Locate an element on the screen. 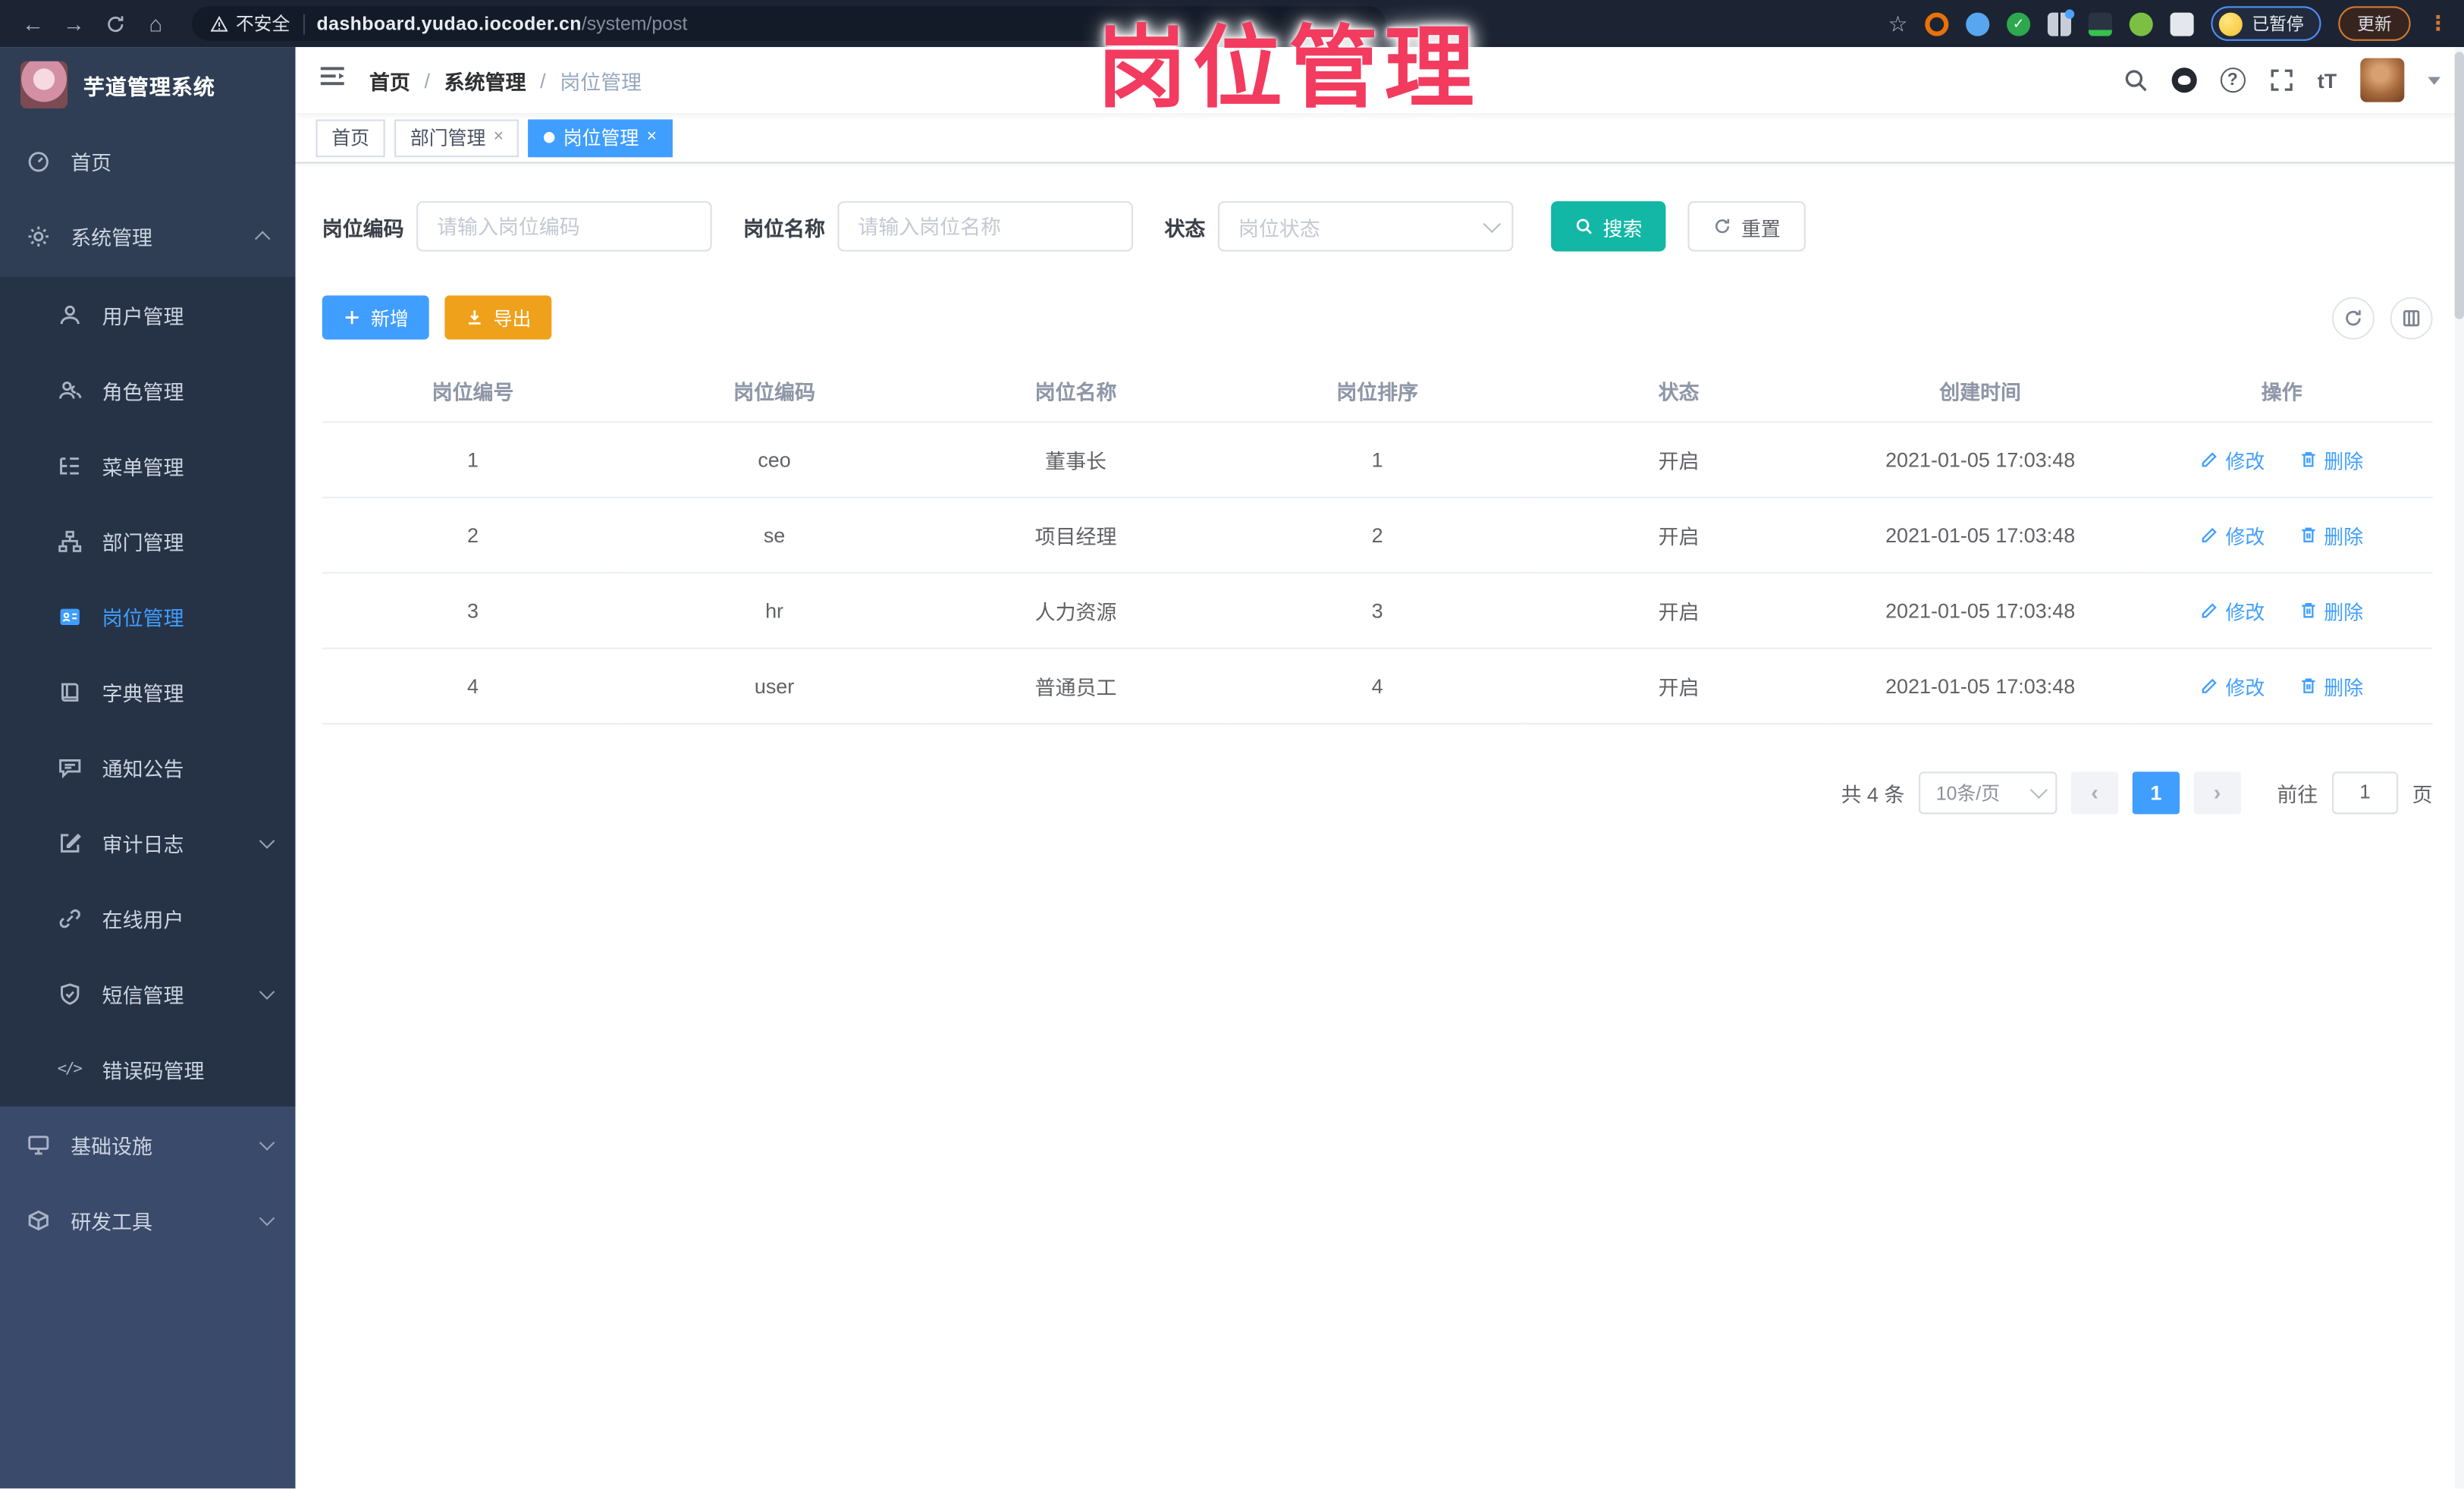  caret-down-icon is located at coordinates (2434, 80).